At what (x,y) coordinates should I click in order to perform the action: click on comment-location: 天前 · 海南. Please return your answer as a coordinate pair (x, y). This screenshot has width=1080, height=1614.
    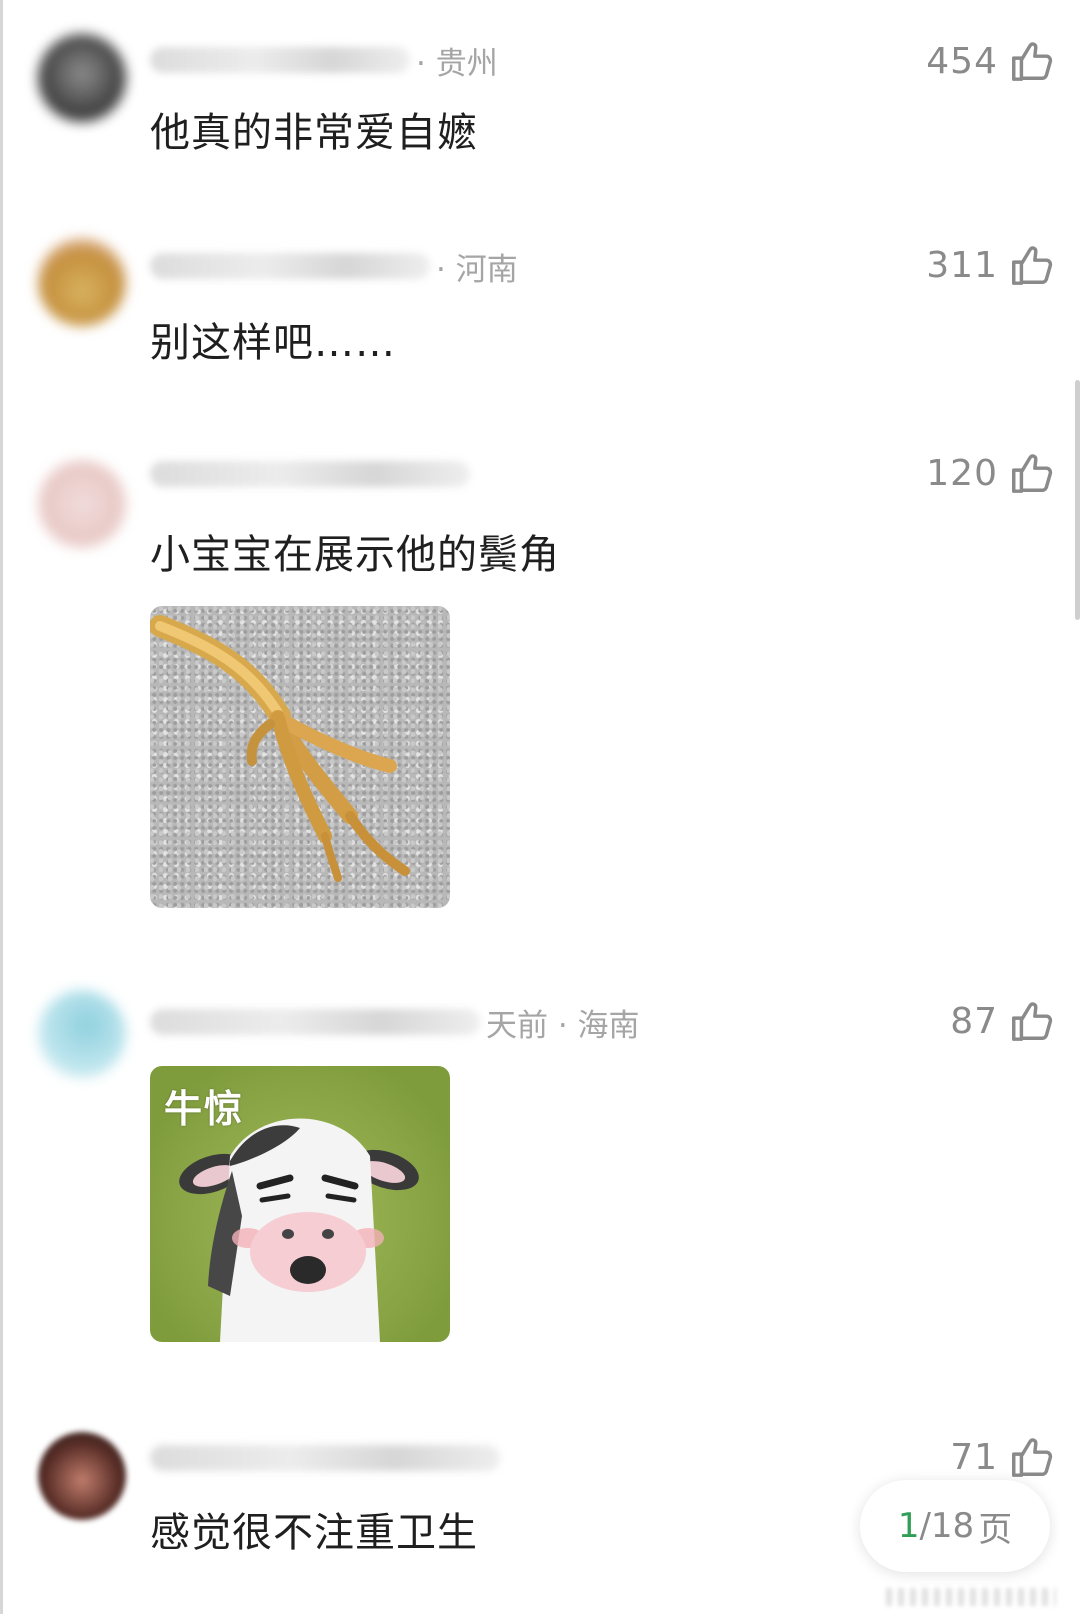
    Looking at the image, I should click on (563, 1025).